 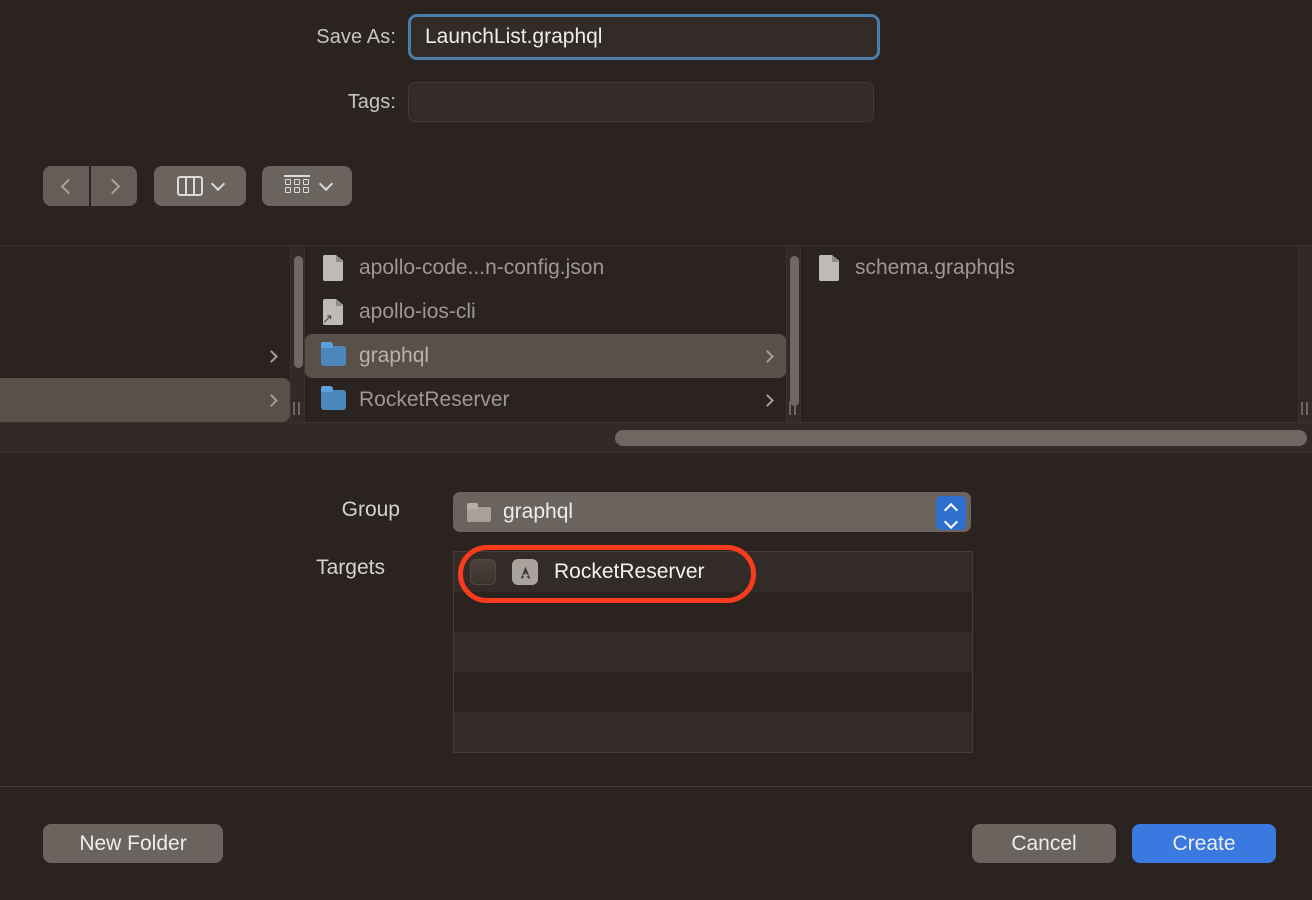 I want to click on column-1-scrollbar, so click(x=297, y=334).